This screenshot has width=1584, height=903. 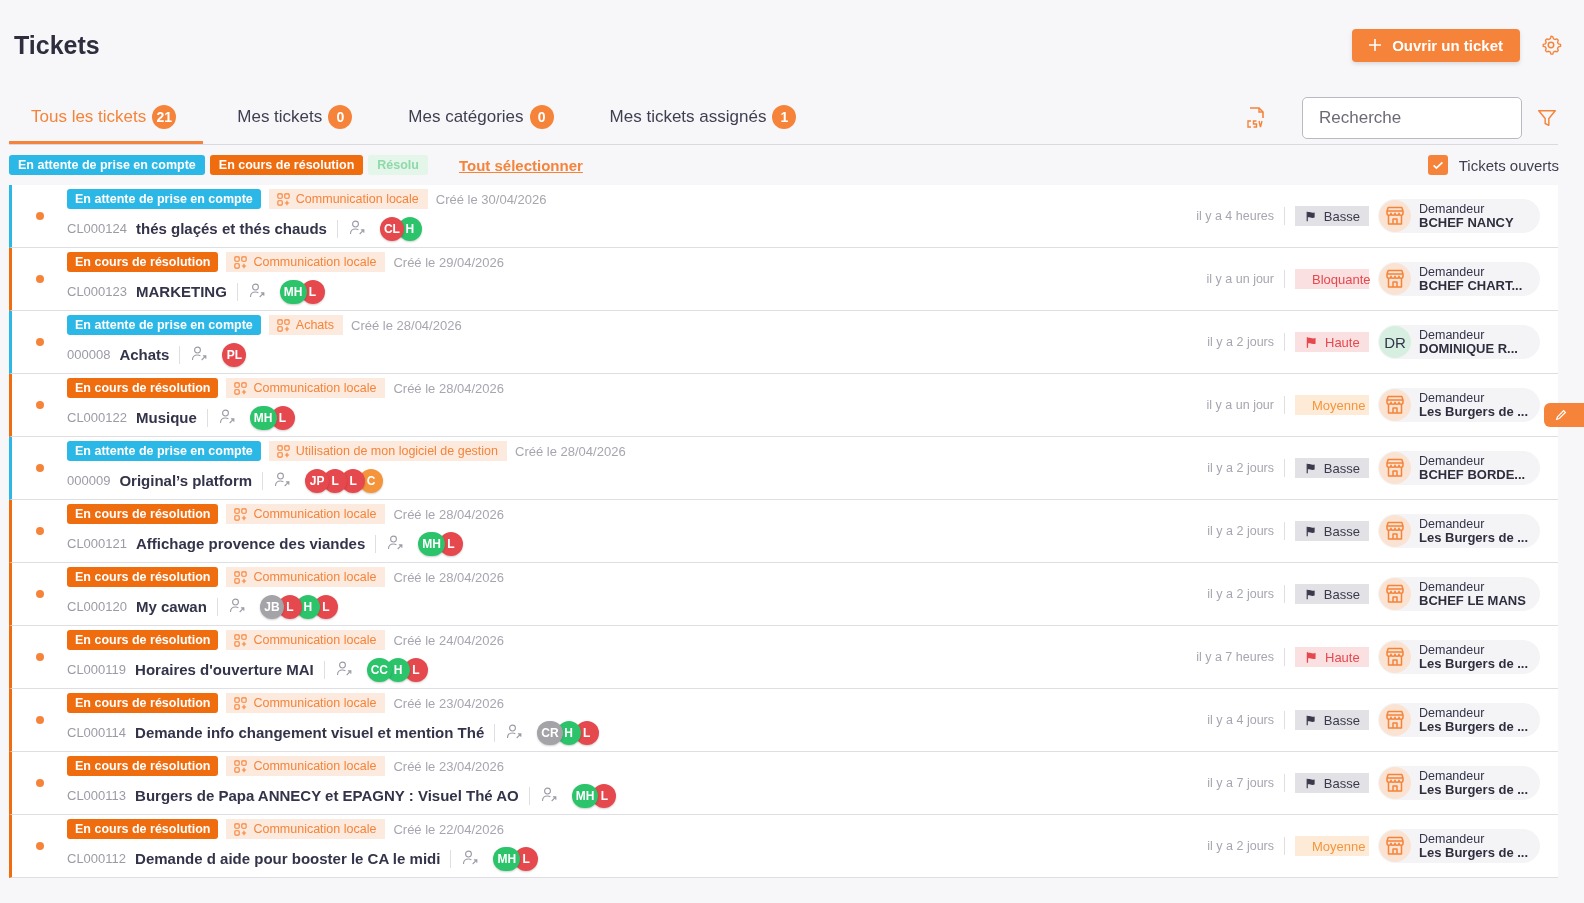 I want to click on filter-icon, so click(x=1547, y=118).